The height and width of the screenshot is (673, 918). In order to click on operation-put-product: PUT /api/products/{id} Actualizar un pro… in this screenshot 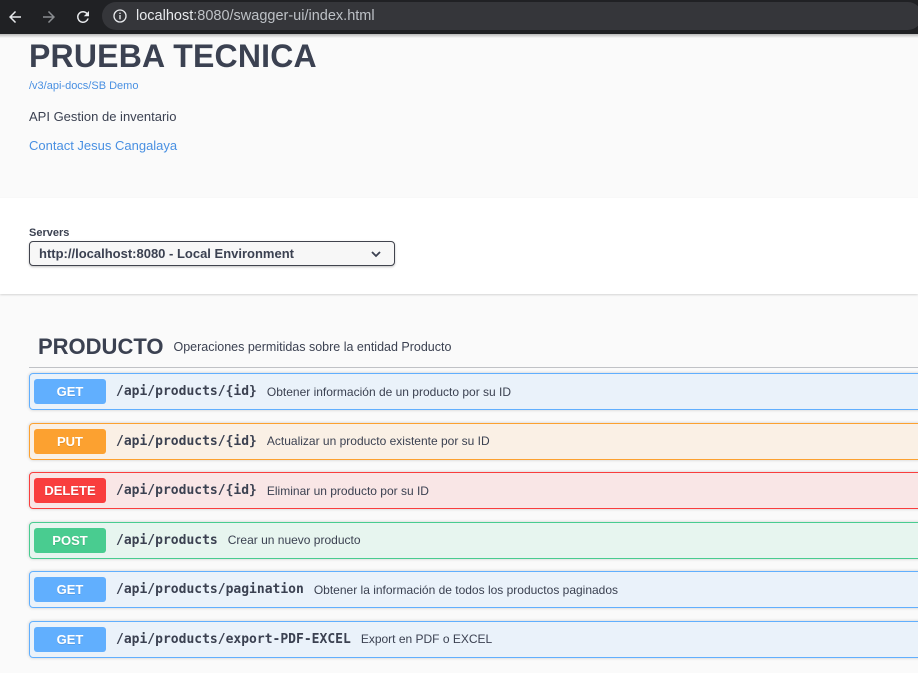, I will do `click(473, 441)`.